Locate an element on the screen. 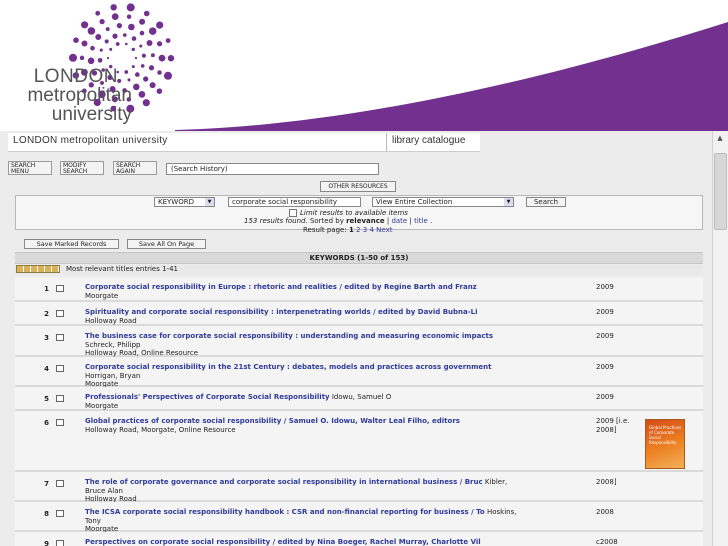  pagination: Result page: 1 2 3 4 Next is located at coordinates (347, 230).